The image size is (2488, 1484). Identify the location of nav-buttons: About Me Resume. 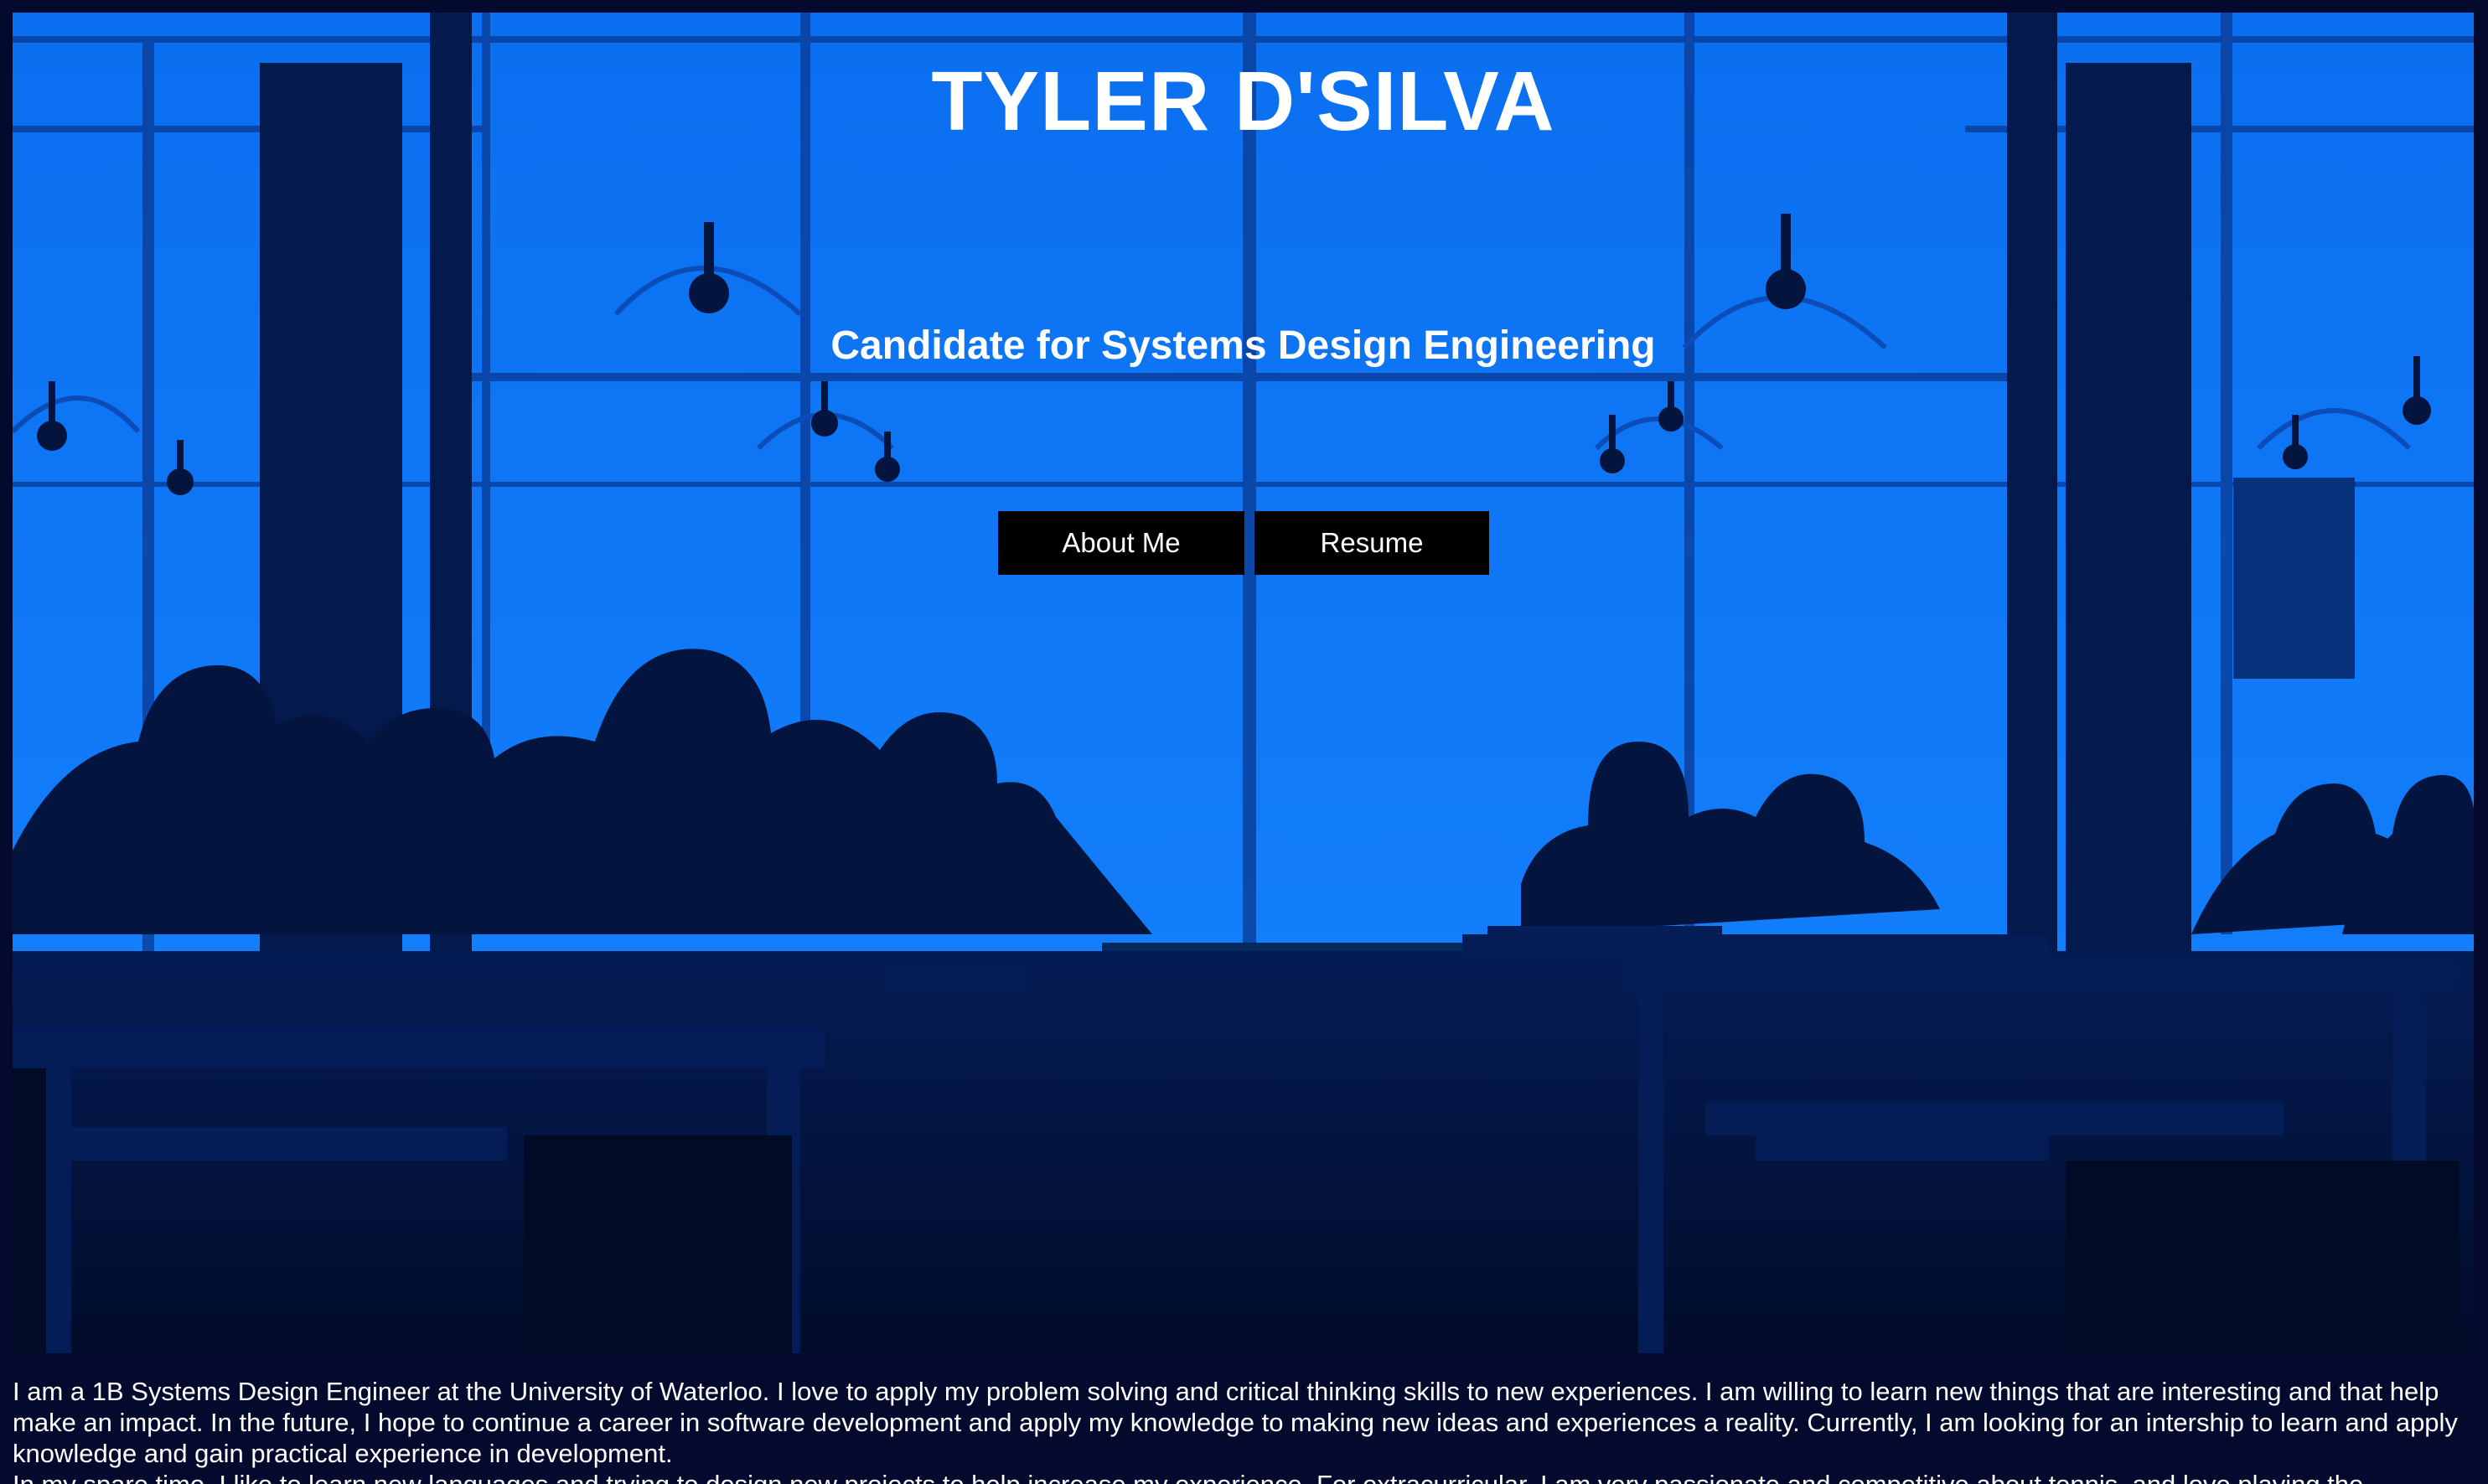
(1243, 543).